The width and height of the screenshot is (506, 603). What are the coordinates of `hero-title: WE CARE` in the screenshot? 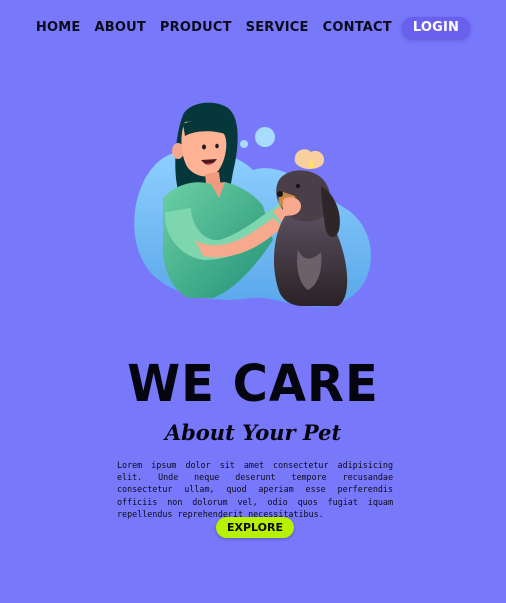 It's located at (253, 384).